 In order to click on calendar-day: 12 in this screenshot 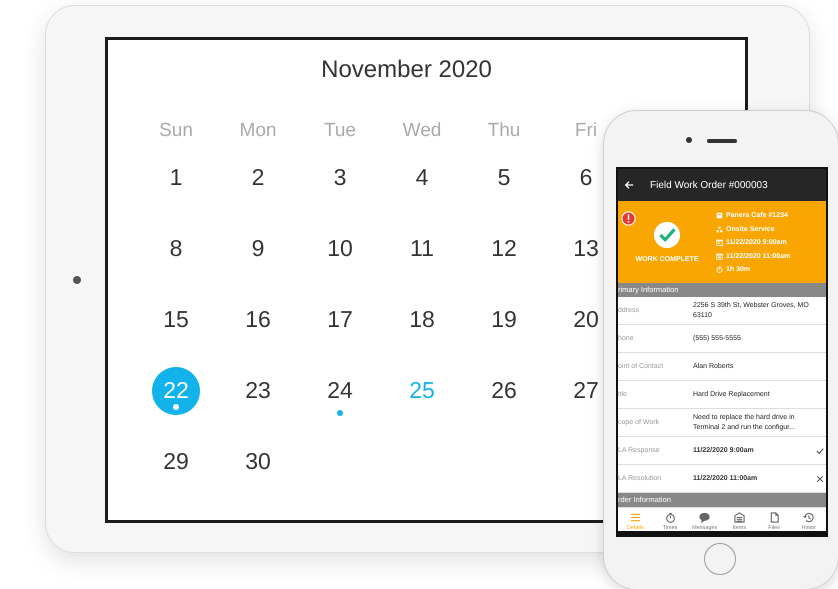, I will do `click(504, 248)`.